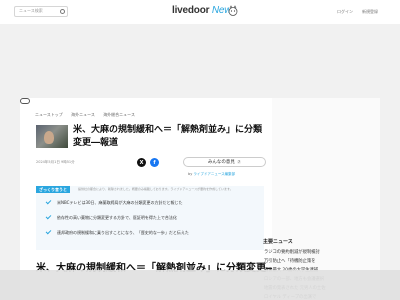 Image resolution: width=400 pixels, height=300 pixels. I want to click on sidebar-news-item: 万引防止へ「待機防止策を, so click(290, 261).